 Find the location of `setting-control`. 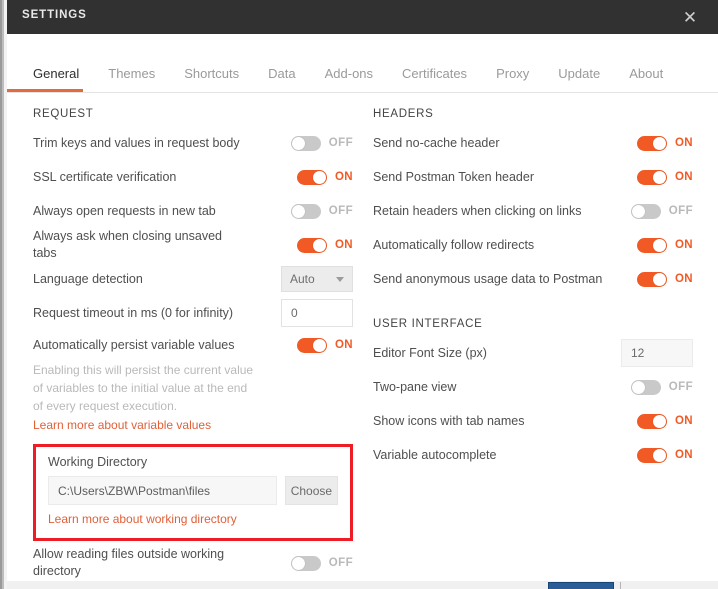

setting-control is located at coordinates (317, 313).